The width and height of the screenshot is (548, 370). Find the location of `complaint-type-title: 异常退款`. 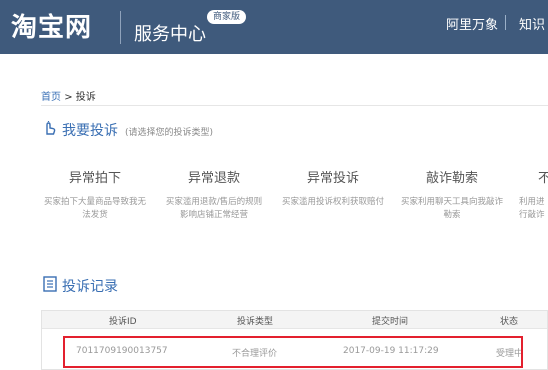

complaint-type-title: 异常退款 is located at coordinates (213, 178).